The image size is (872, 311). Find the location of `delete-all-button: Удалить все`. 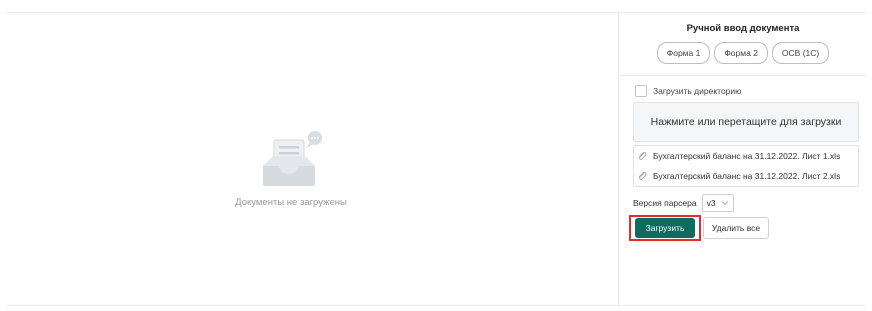

delete-all-button: Удалить все is located at coordinates (736, 228).